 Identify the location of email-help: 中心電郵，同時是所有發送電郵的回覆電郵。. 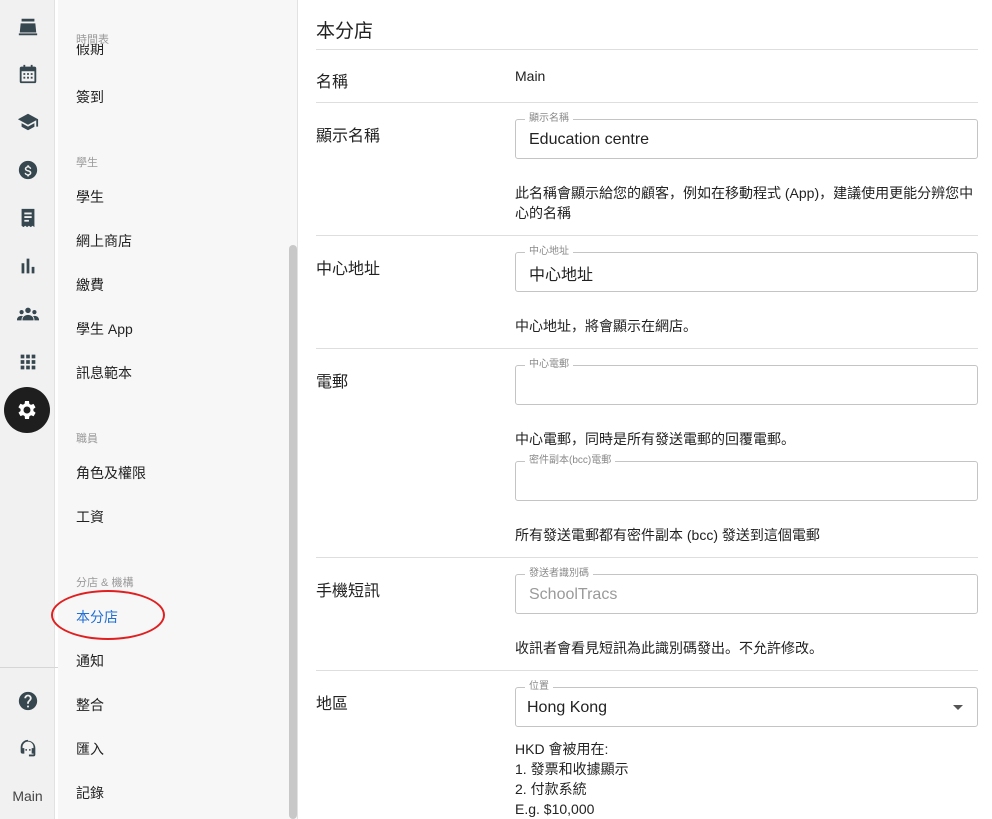
(655, 439).